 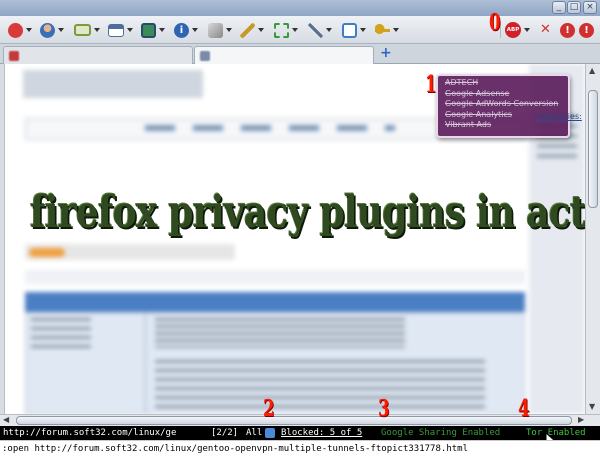 I want to click on adblock-icon: ABP, so click(x=513, y=30).